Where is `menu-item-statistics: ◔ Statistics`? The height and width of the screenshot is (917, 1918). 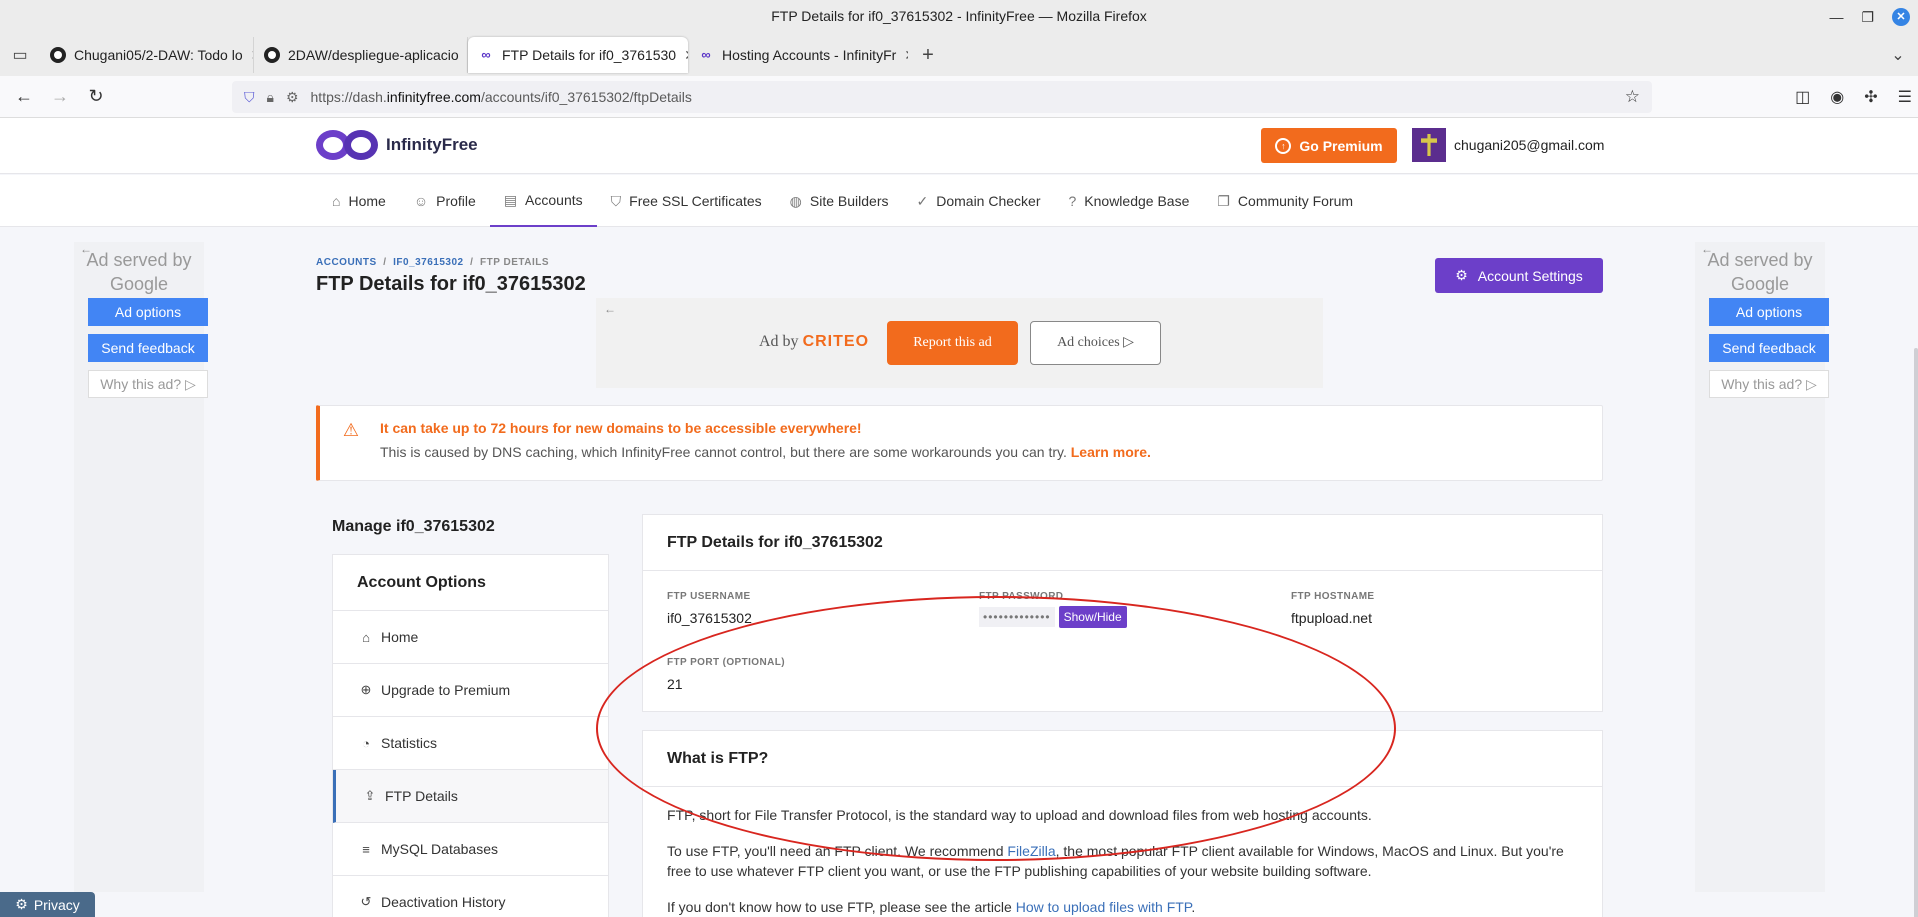 menu-item-statistics: ◔ Statistics is located at coordinates (470, 743).